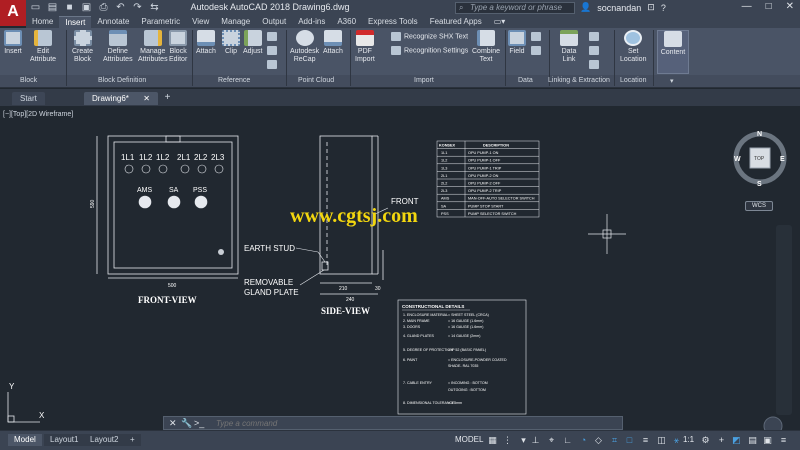 The height and width of the screenshot is (450, 800). I want to click on side-dim-240: 240, so click(350, 300).